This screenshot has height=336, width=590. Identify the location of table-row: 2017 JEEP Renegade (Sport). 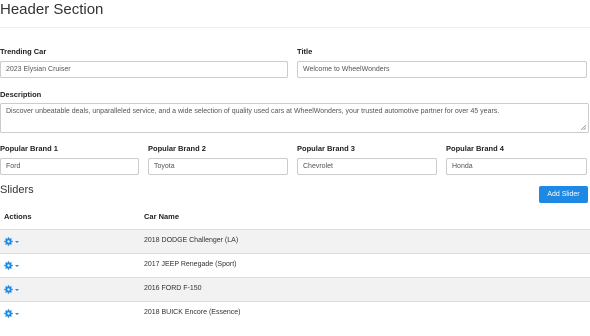
(295, 265).